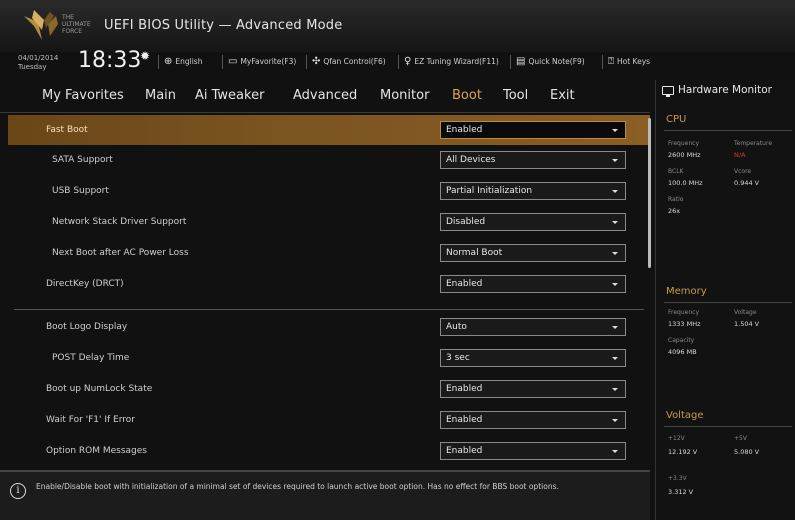  What do you see at coordinates (85, 284) in the screenshot?
I see `setting-label: DirectKey (DRCT)` at bounding box center [85, 284].